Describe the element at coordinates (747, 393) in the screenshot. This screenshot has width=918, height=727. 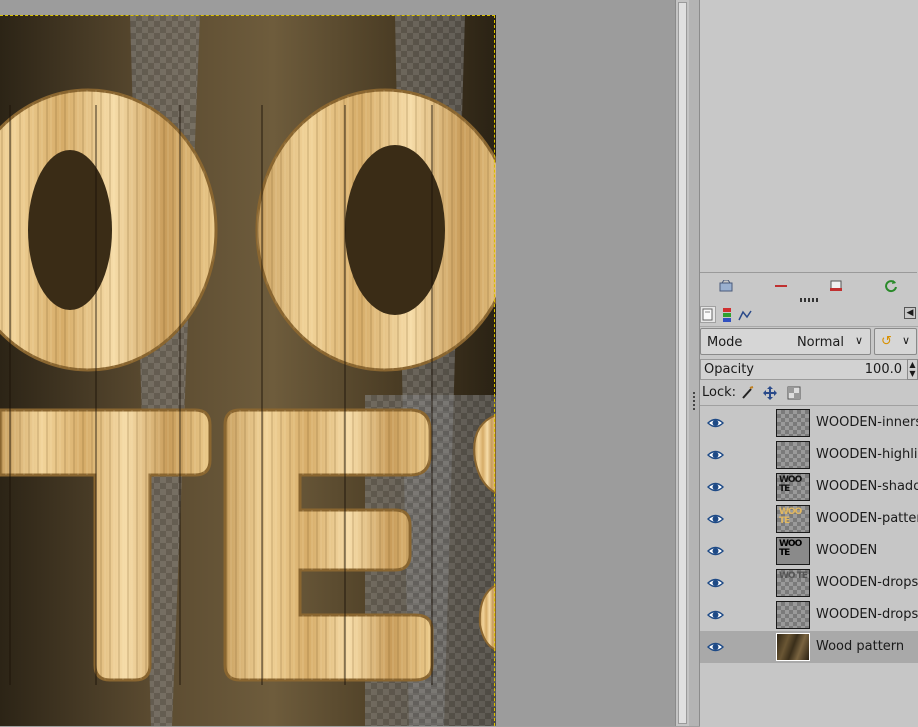
I see `lock-pixels-icon` at that location.